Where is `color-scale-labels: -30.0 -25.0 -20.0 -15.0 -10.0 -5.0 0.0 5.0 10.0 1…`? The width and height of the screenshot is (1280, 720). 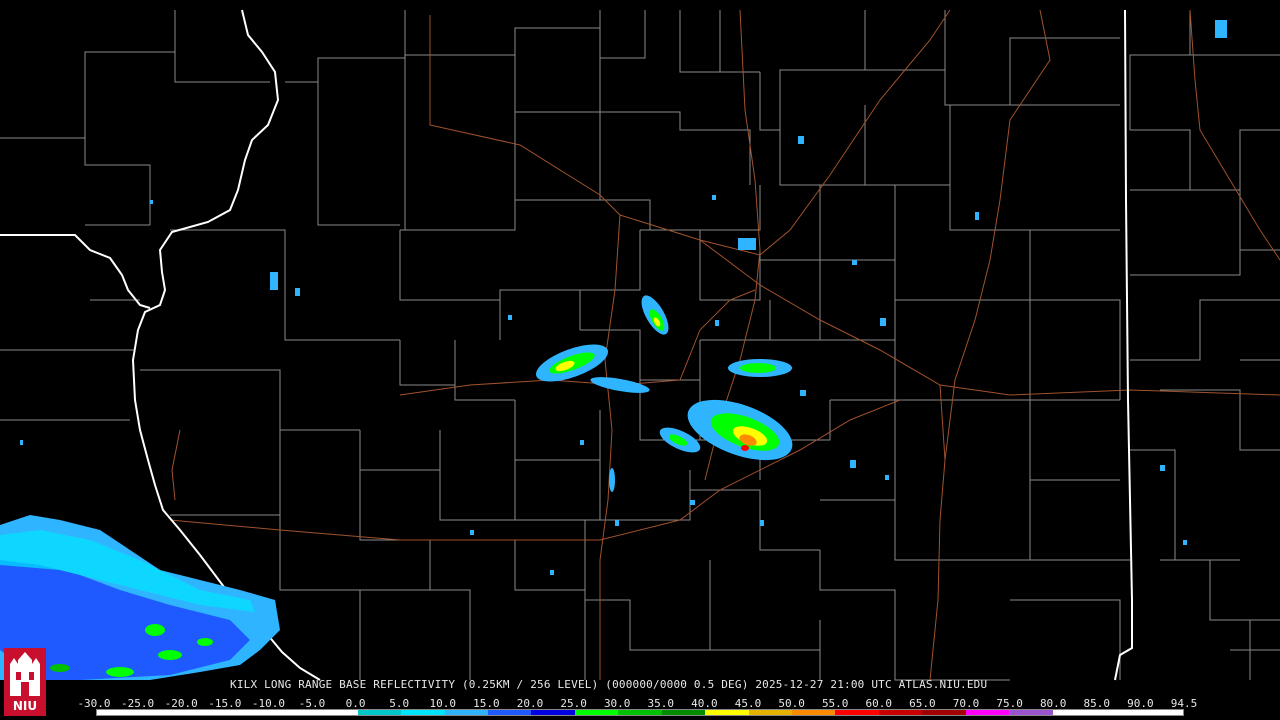
color-scale-labels: -30.0 -25.0 -20.0 -15.0 -10.0 -5.0 0.0 5.0 10.0 1… is located at coordinates (637, 703).